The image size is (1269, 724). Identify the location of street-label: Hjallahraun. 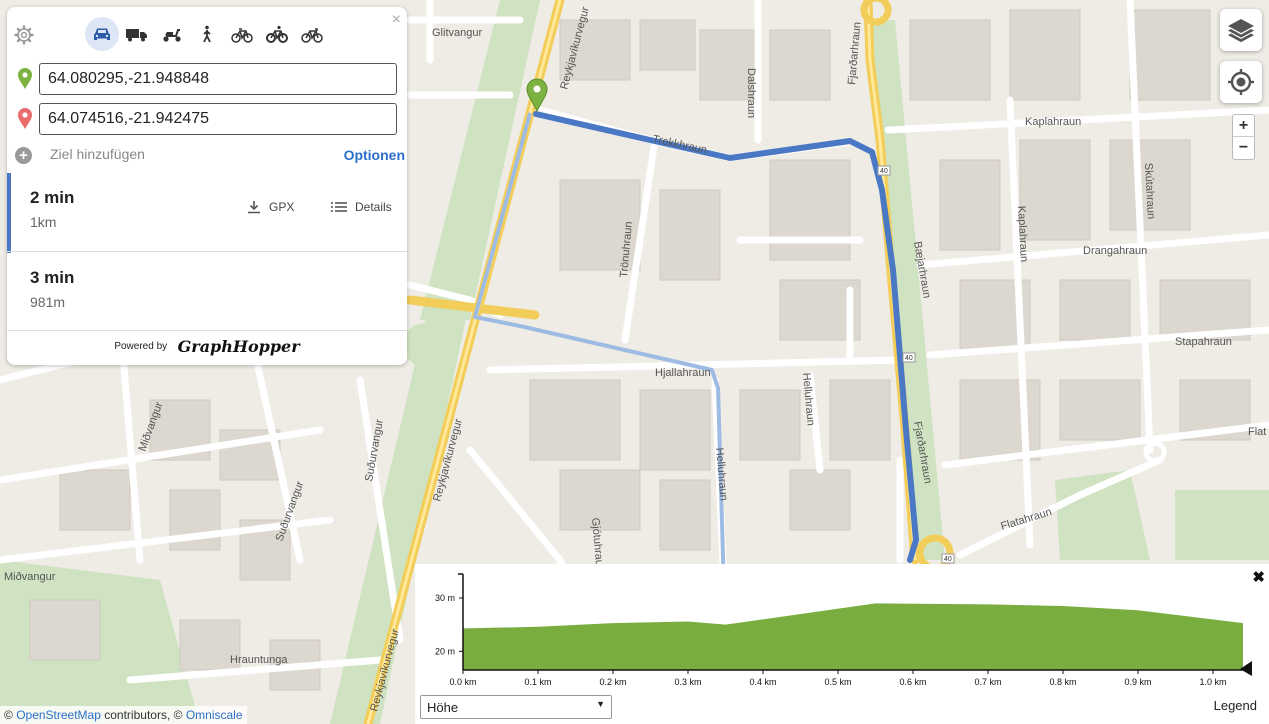
(683, 373).